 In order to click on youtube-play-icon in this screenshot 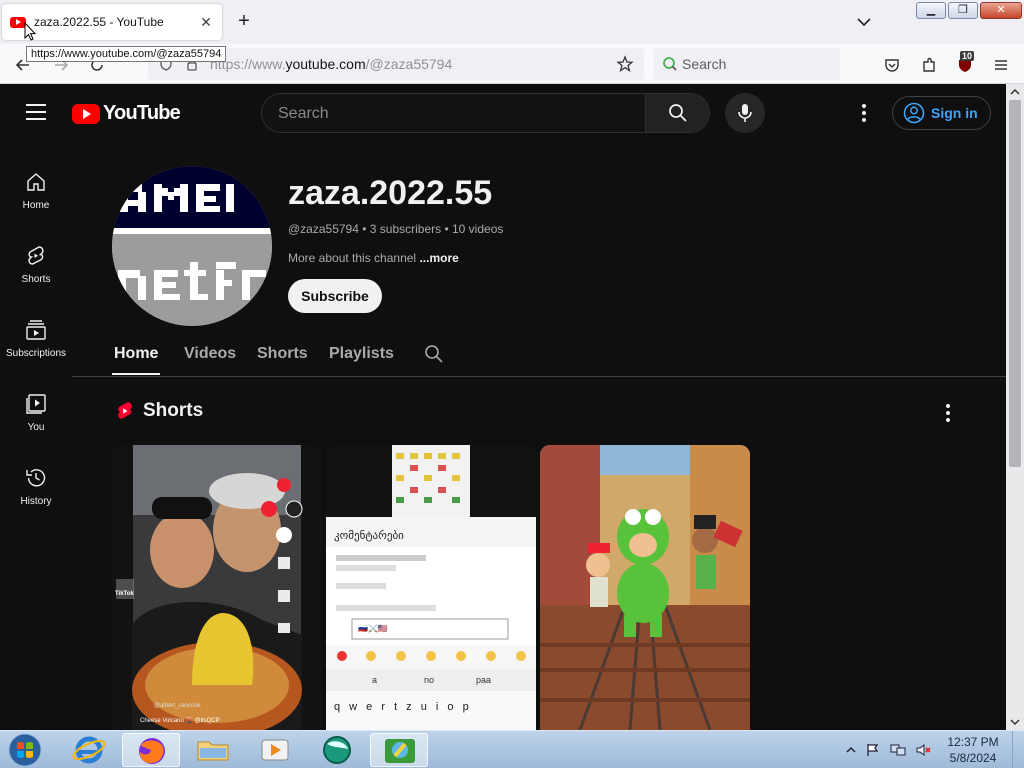, I will do `click(86, 113)`.